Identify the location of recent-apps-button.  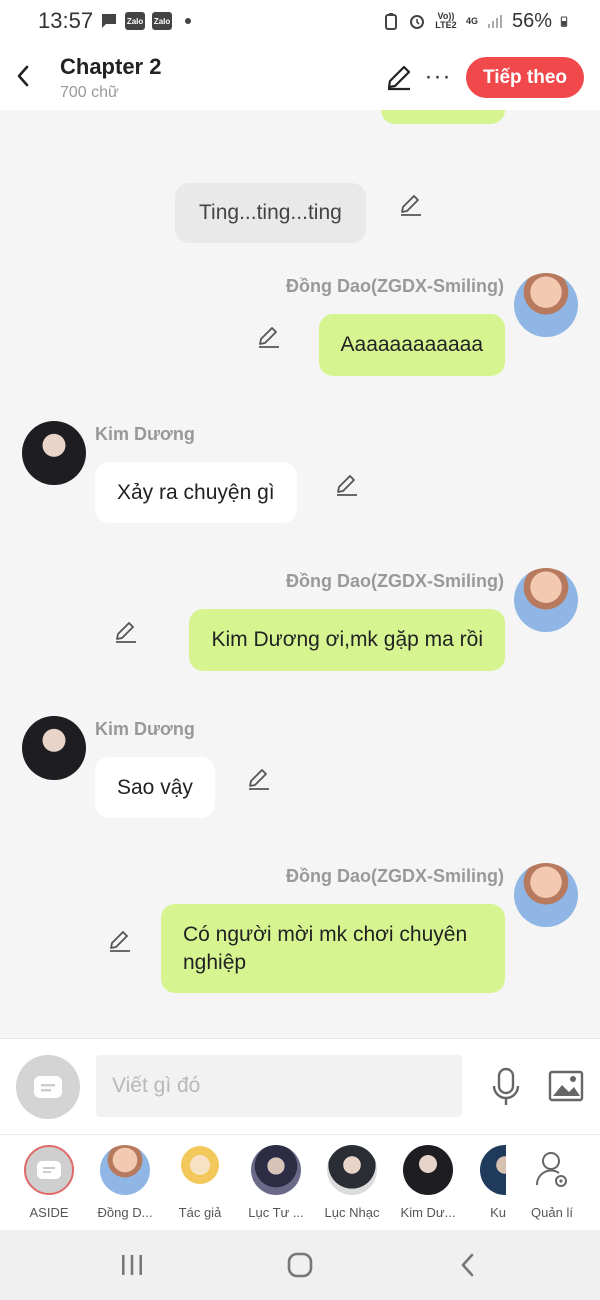
(132, 1265).